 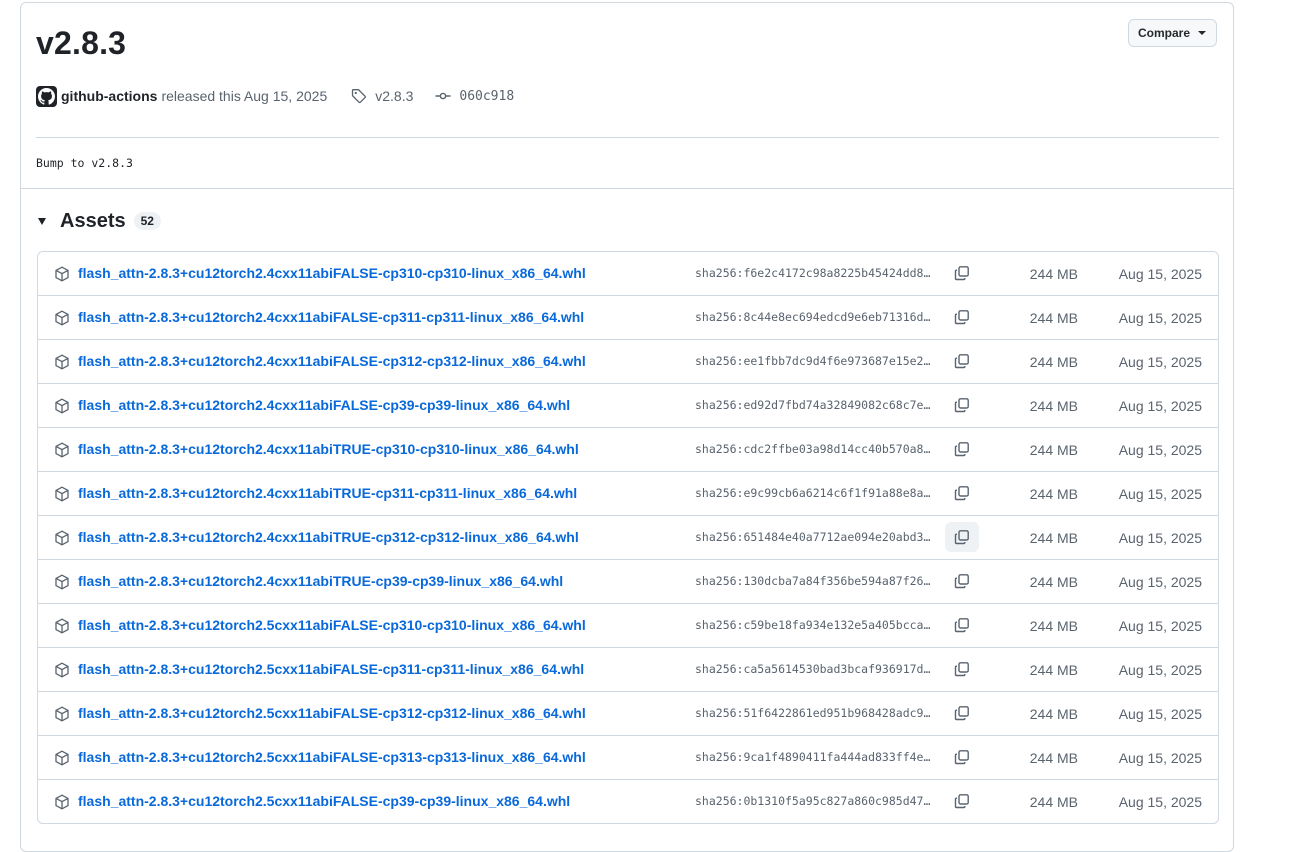 I want to click on git-commit-icon, so click(x=443, y=96).